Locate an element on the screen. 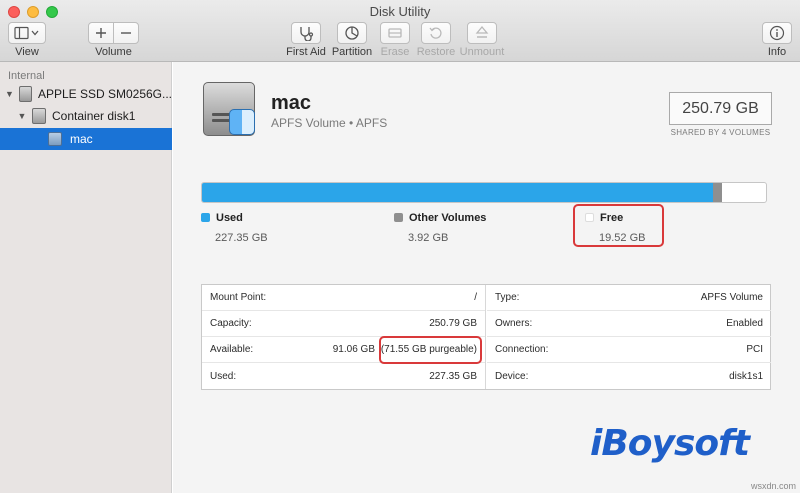 This screenshot has height=493, width=800. free-highlight-box is located at coordinates (618, 225).